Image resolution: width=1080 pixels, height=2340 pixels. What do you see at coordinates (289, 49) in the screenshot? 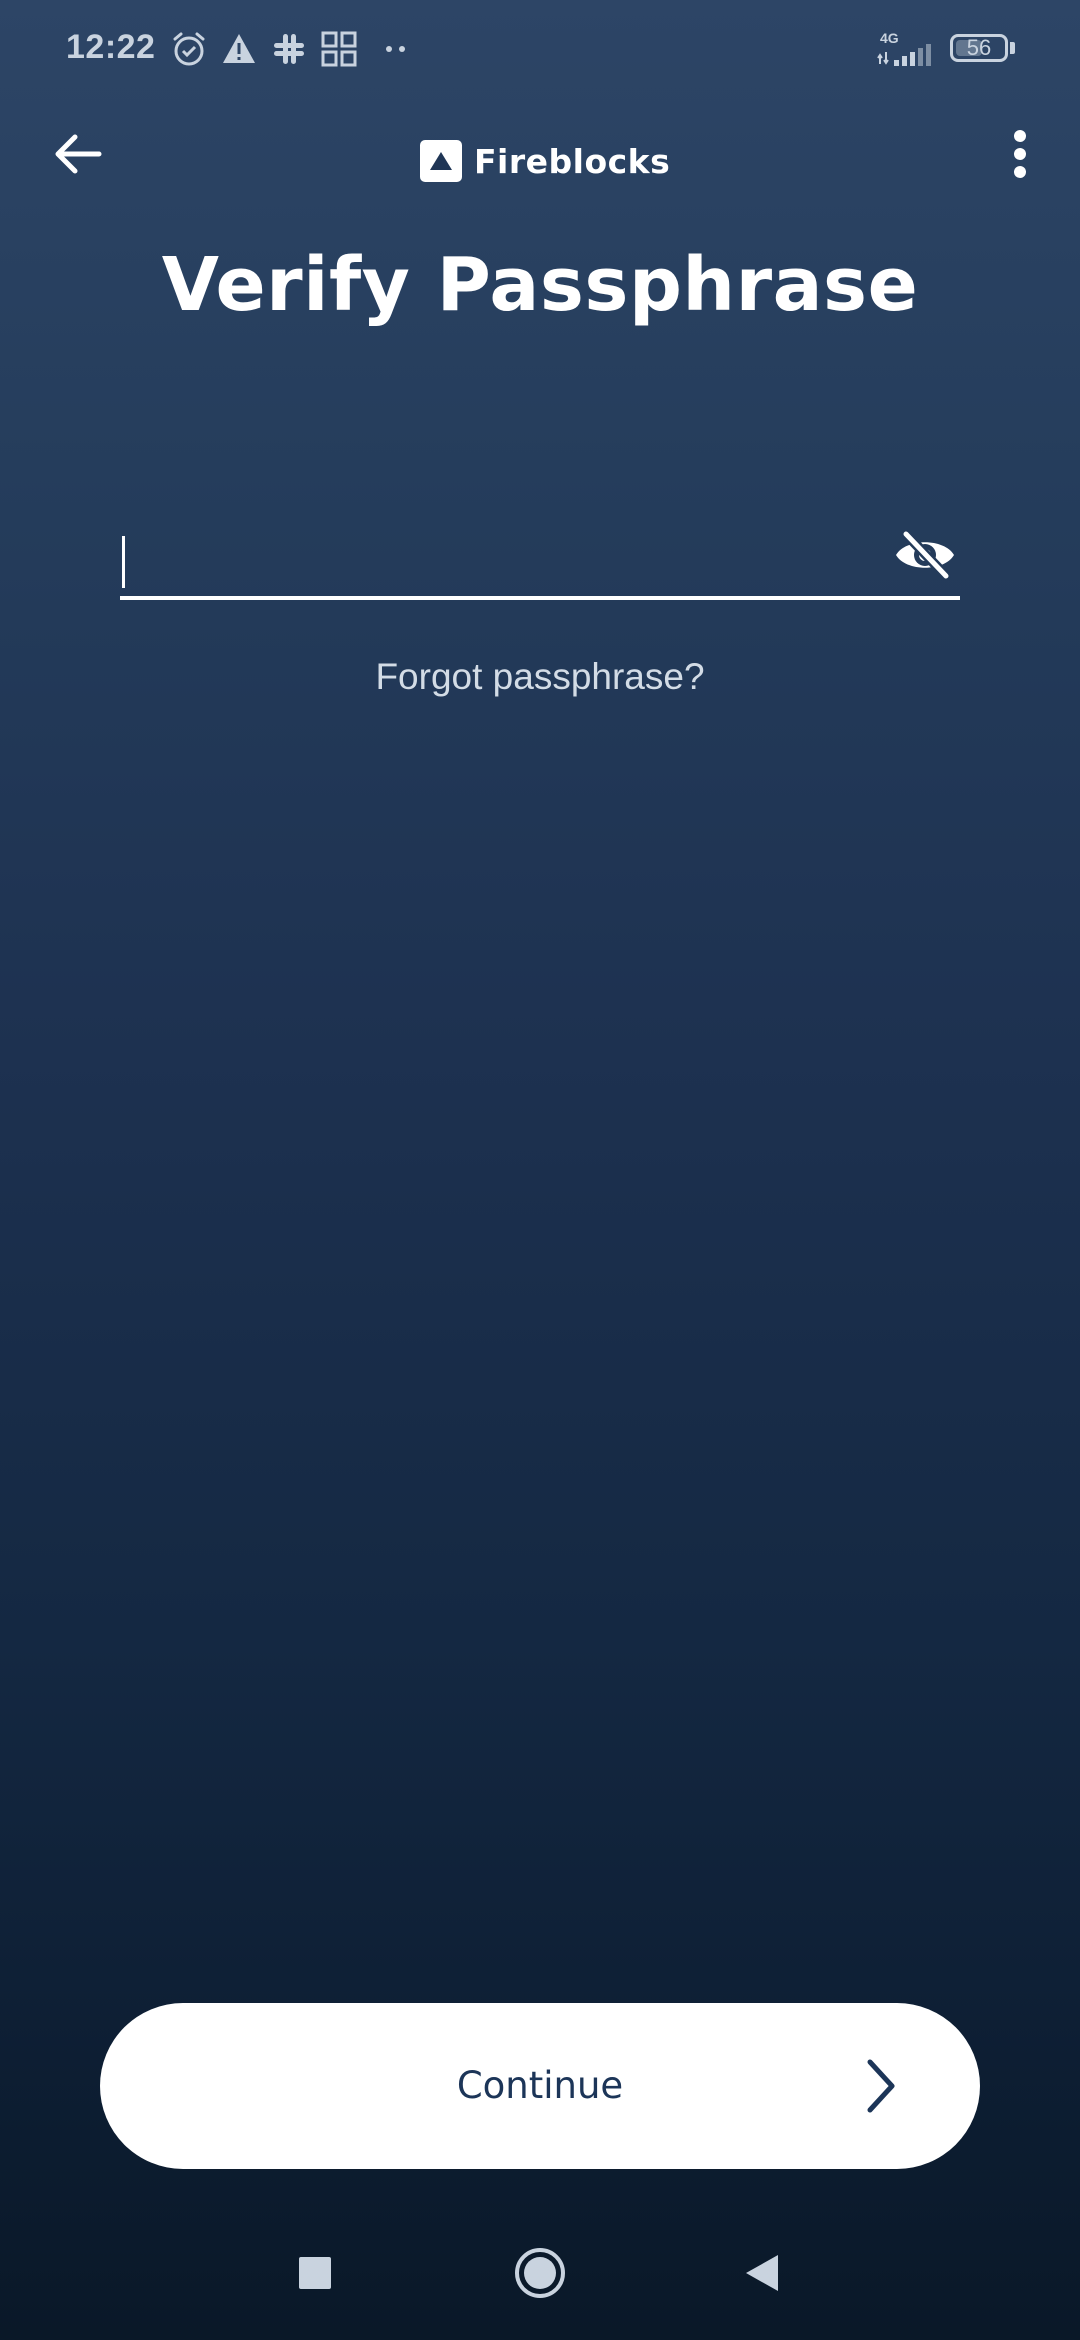
I see `slack-icon` at bounding box center [289, 49].